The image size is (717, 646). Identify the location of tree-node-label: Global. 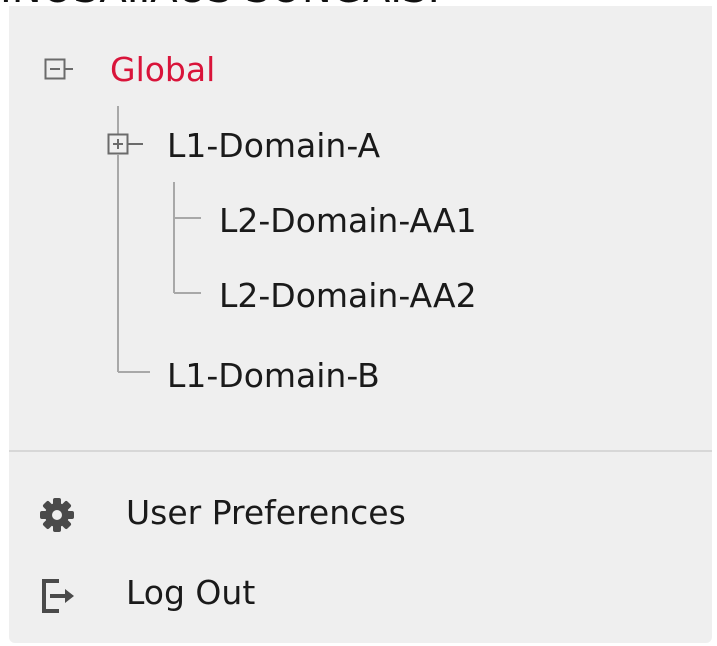
(163, 69).